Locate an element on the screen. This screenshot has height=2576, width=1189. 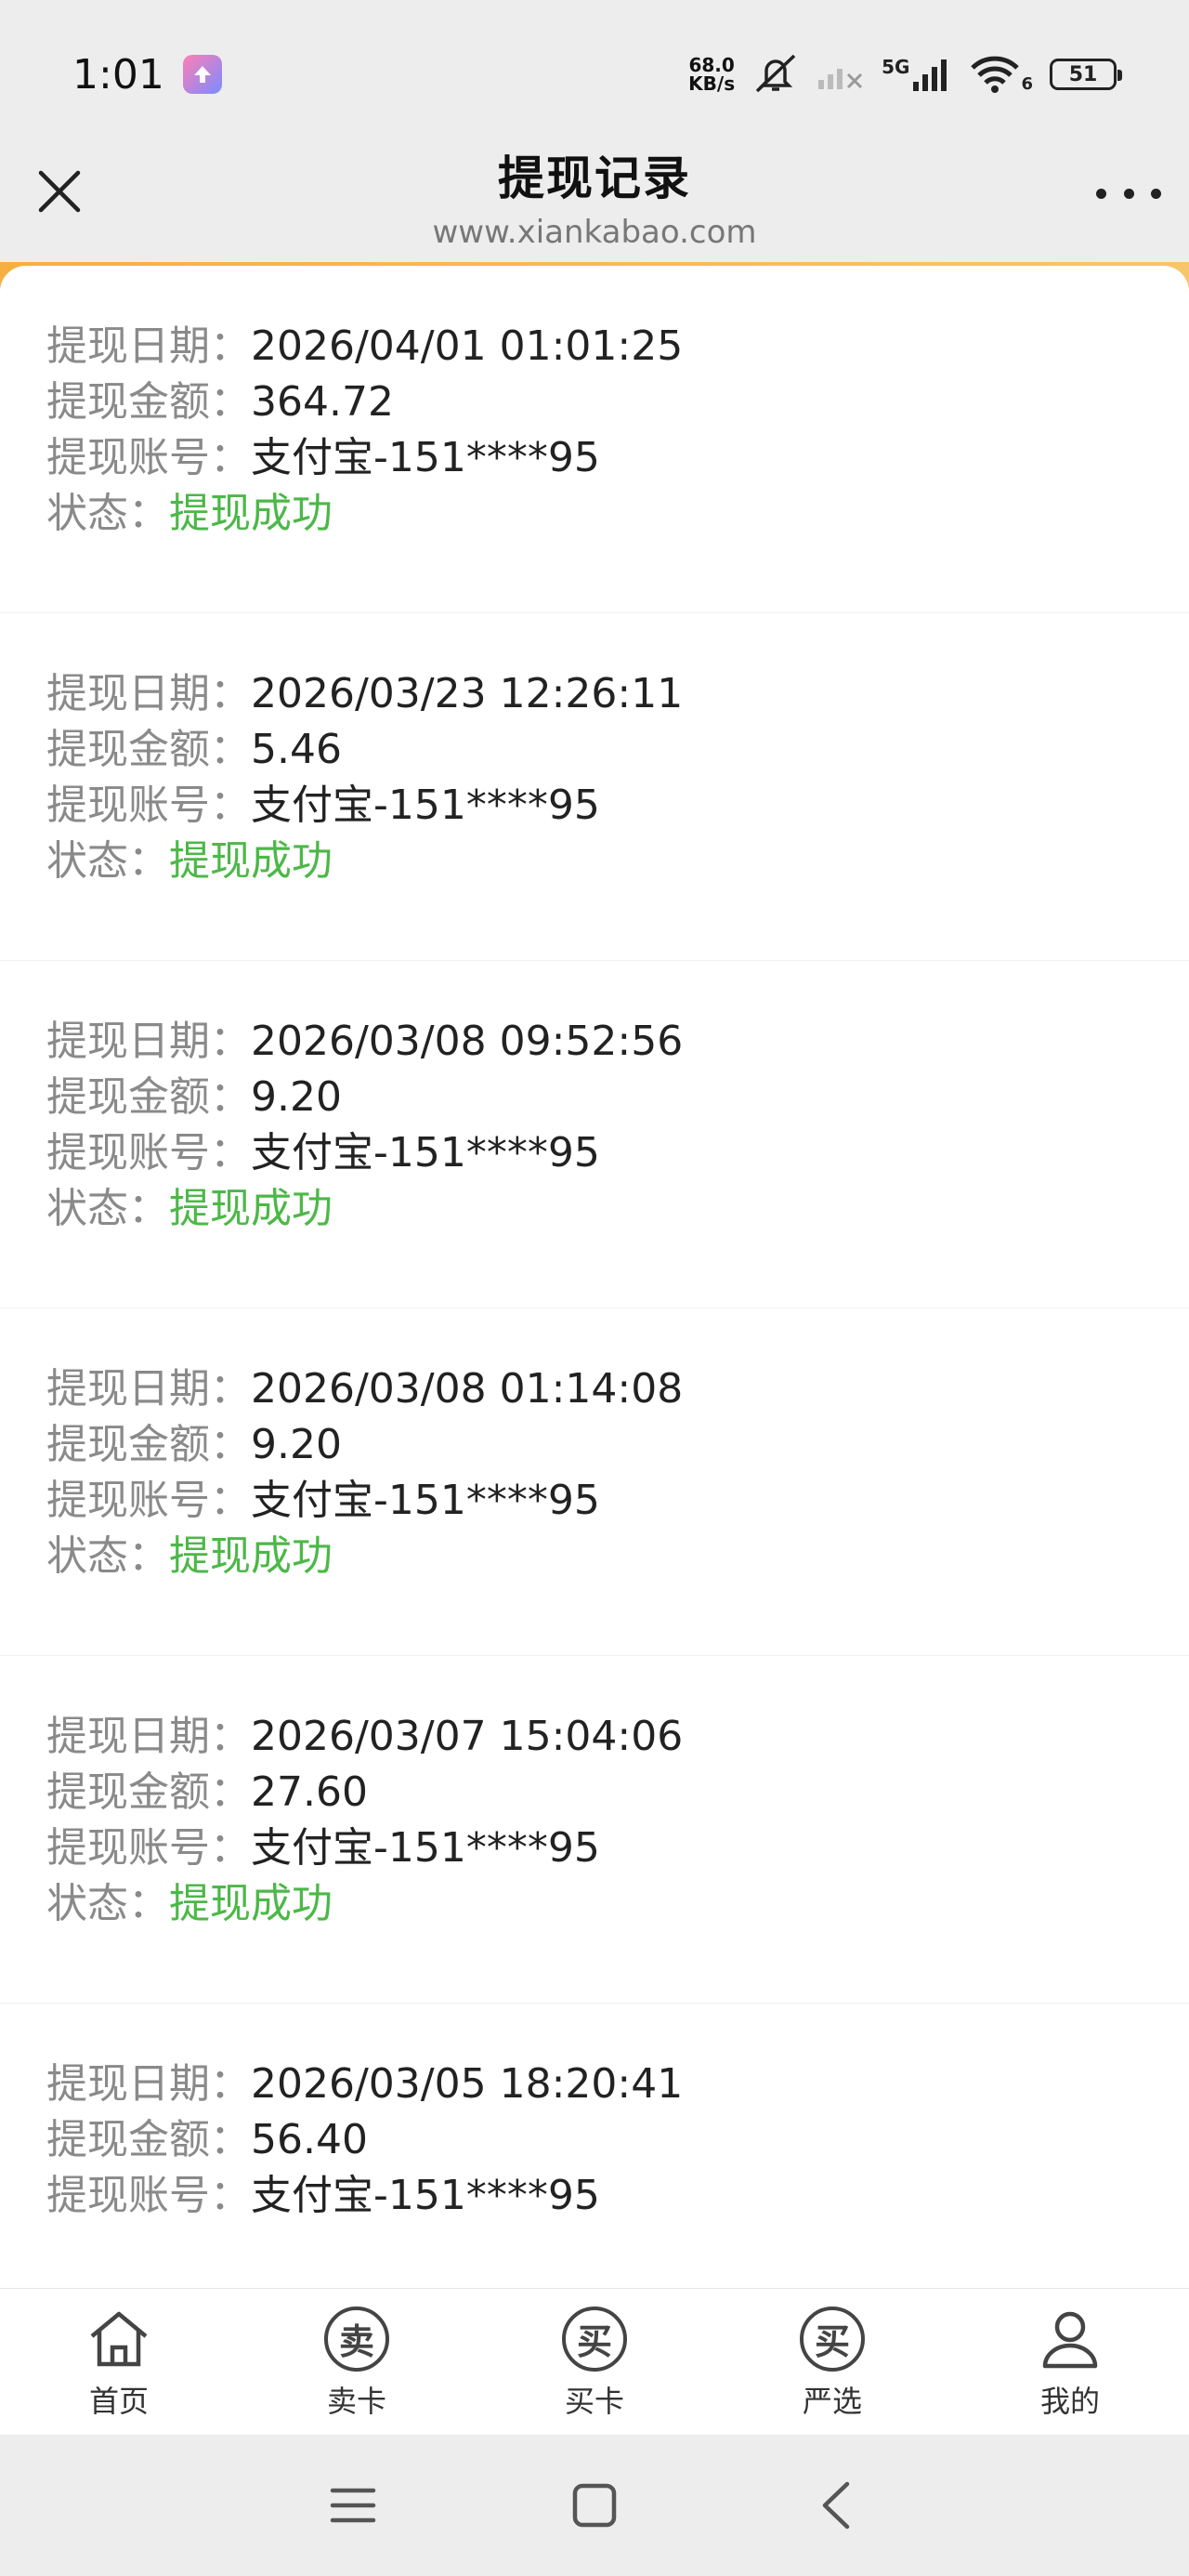
menu-button is located at coordinates (353, 2505).